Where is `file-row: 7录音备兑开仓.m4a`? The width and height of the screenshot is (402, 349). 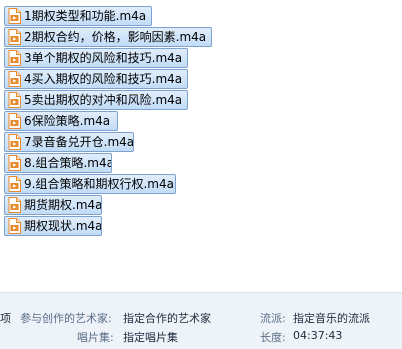 file-row: 7录音备兑开仓.m4a is located at coordinates (69, 142).